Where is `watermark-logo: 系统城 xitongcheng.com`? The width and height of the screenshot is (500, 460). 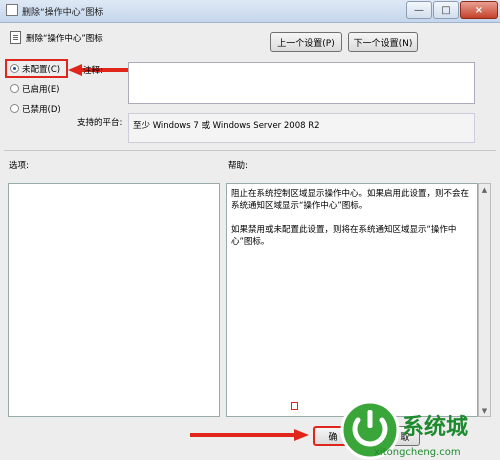
watermark-logo: 系统城 xitongcheng.com is located at coordinates (404, 430).